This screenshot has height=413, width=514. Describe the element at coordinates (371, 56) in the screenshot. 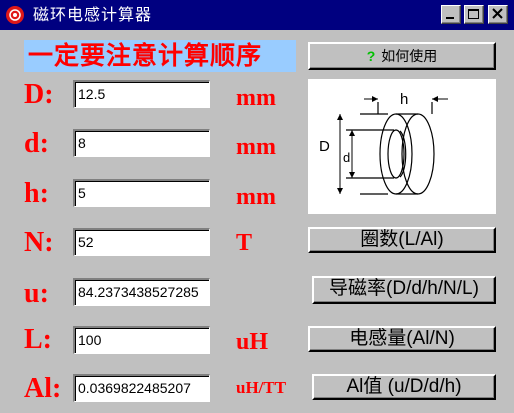

I see `help-icon: ?` at that location.